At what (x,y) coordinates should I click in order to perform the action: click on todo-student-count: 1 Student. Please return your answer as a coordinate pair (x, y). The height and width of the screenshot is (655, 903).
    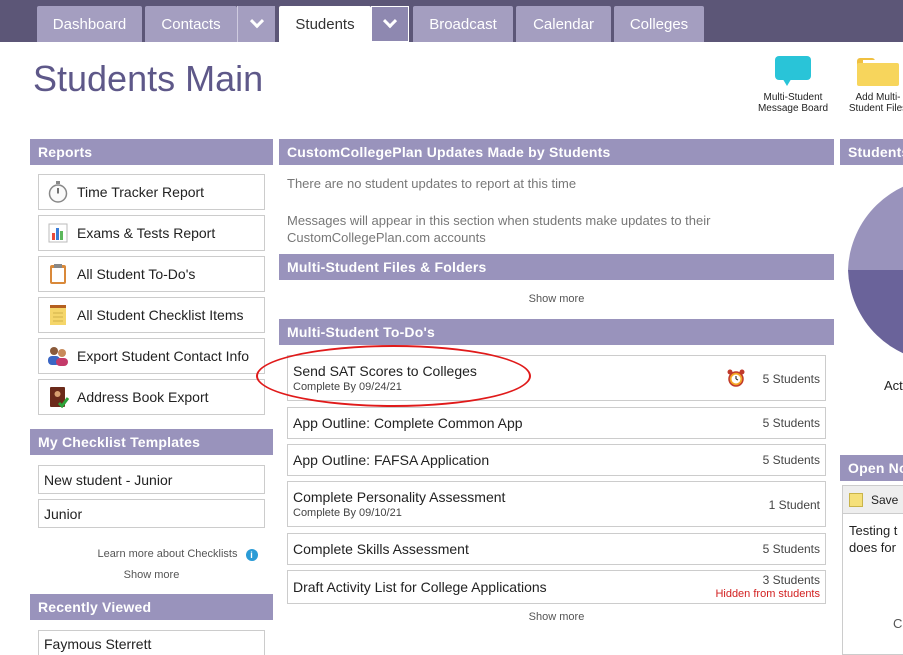
    Looking at the image, I should click on (794, 505).